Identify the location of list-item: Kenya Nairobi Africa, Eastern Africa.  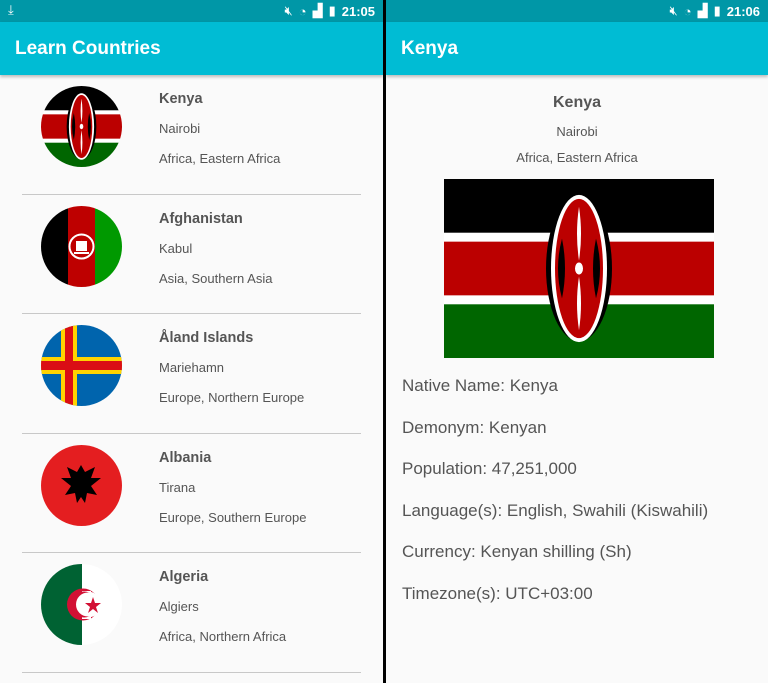
(191, 135).